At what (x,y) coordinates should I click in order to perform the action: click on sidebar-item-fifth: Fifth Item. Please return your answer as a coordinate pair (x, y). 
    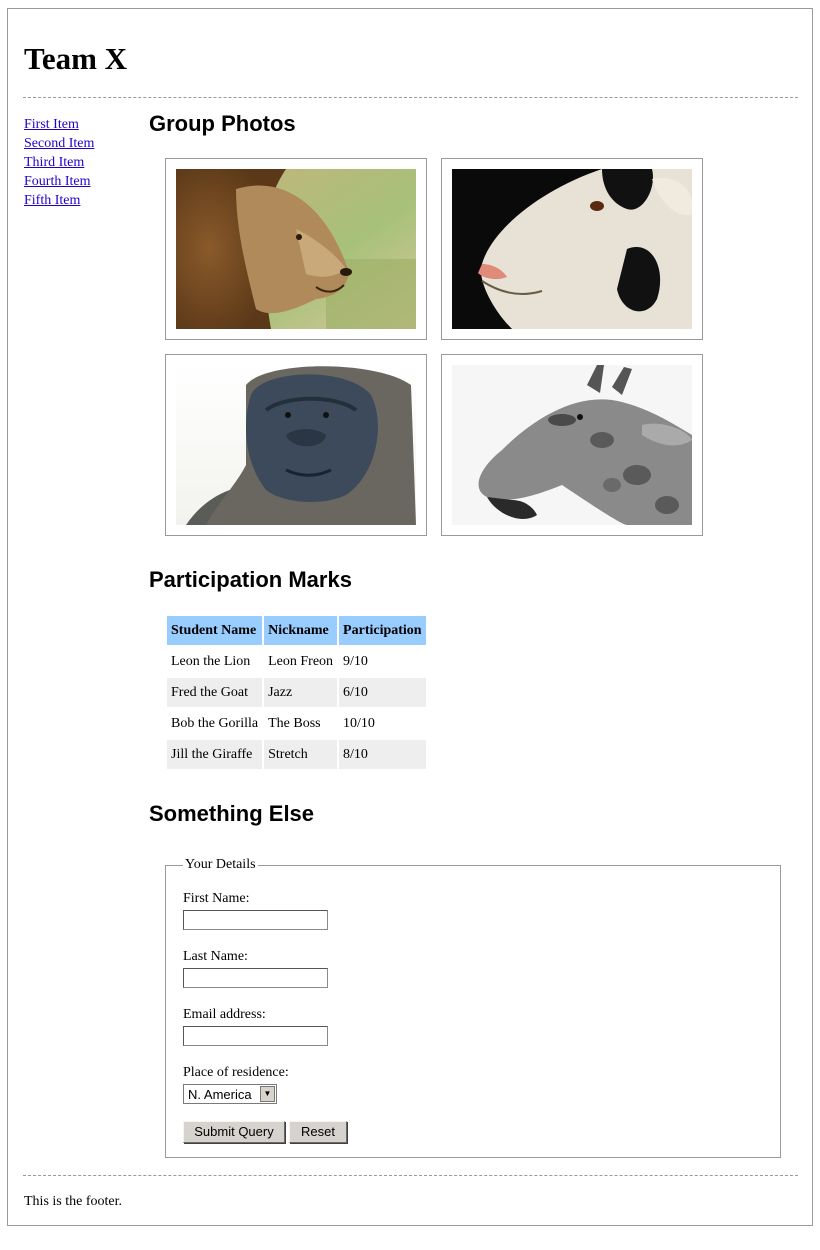
    Looking at the image, I should click on (59, 200).